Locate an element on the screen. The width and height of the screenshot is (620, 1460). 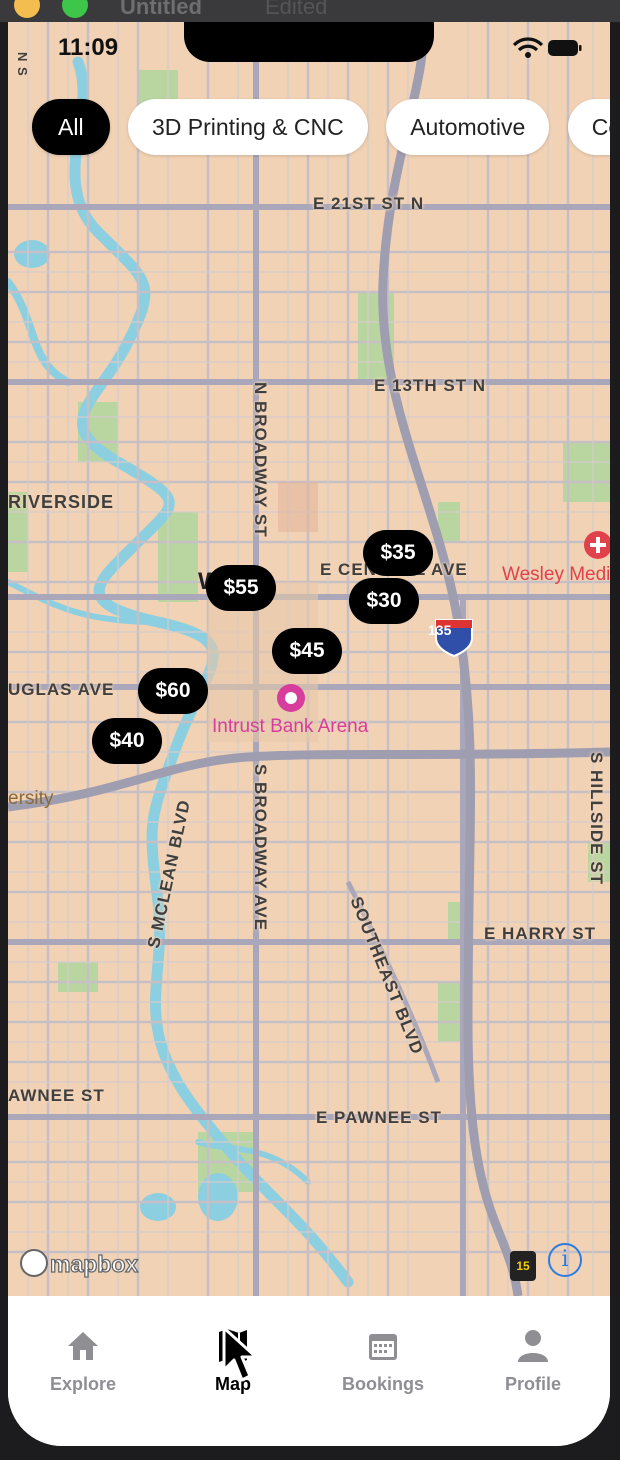
price-pin: $55 is located at coordinates (241, 588).